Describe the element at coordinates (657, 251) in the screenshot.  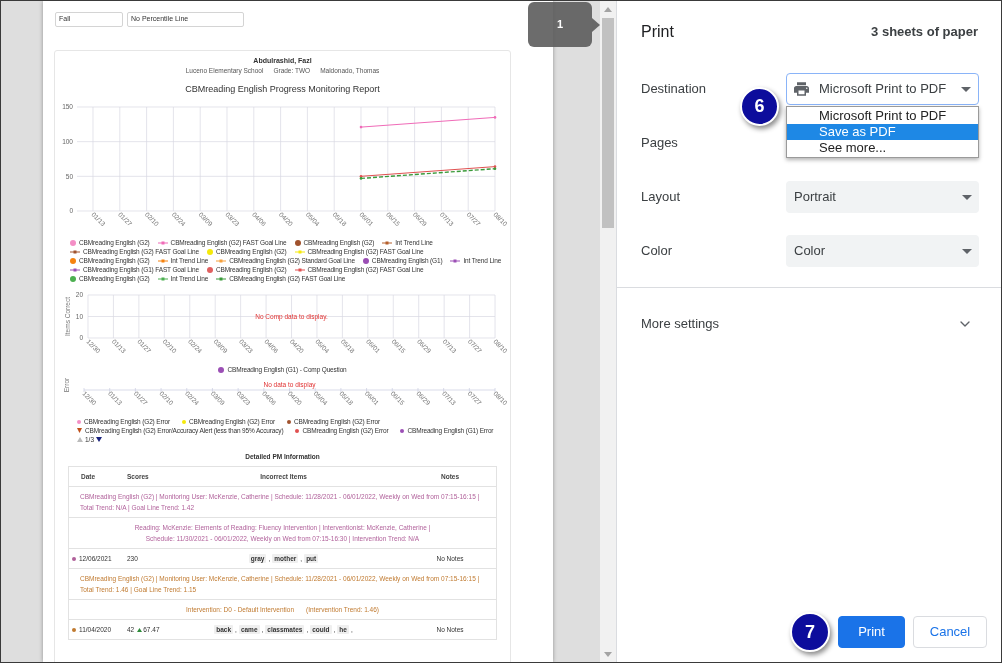
I see `setting-label: Color` at that location.